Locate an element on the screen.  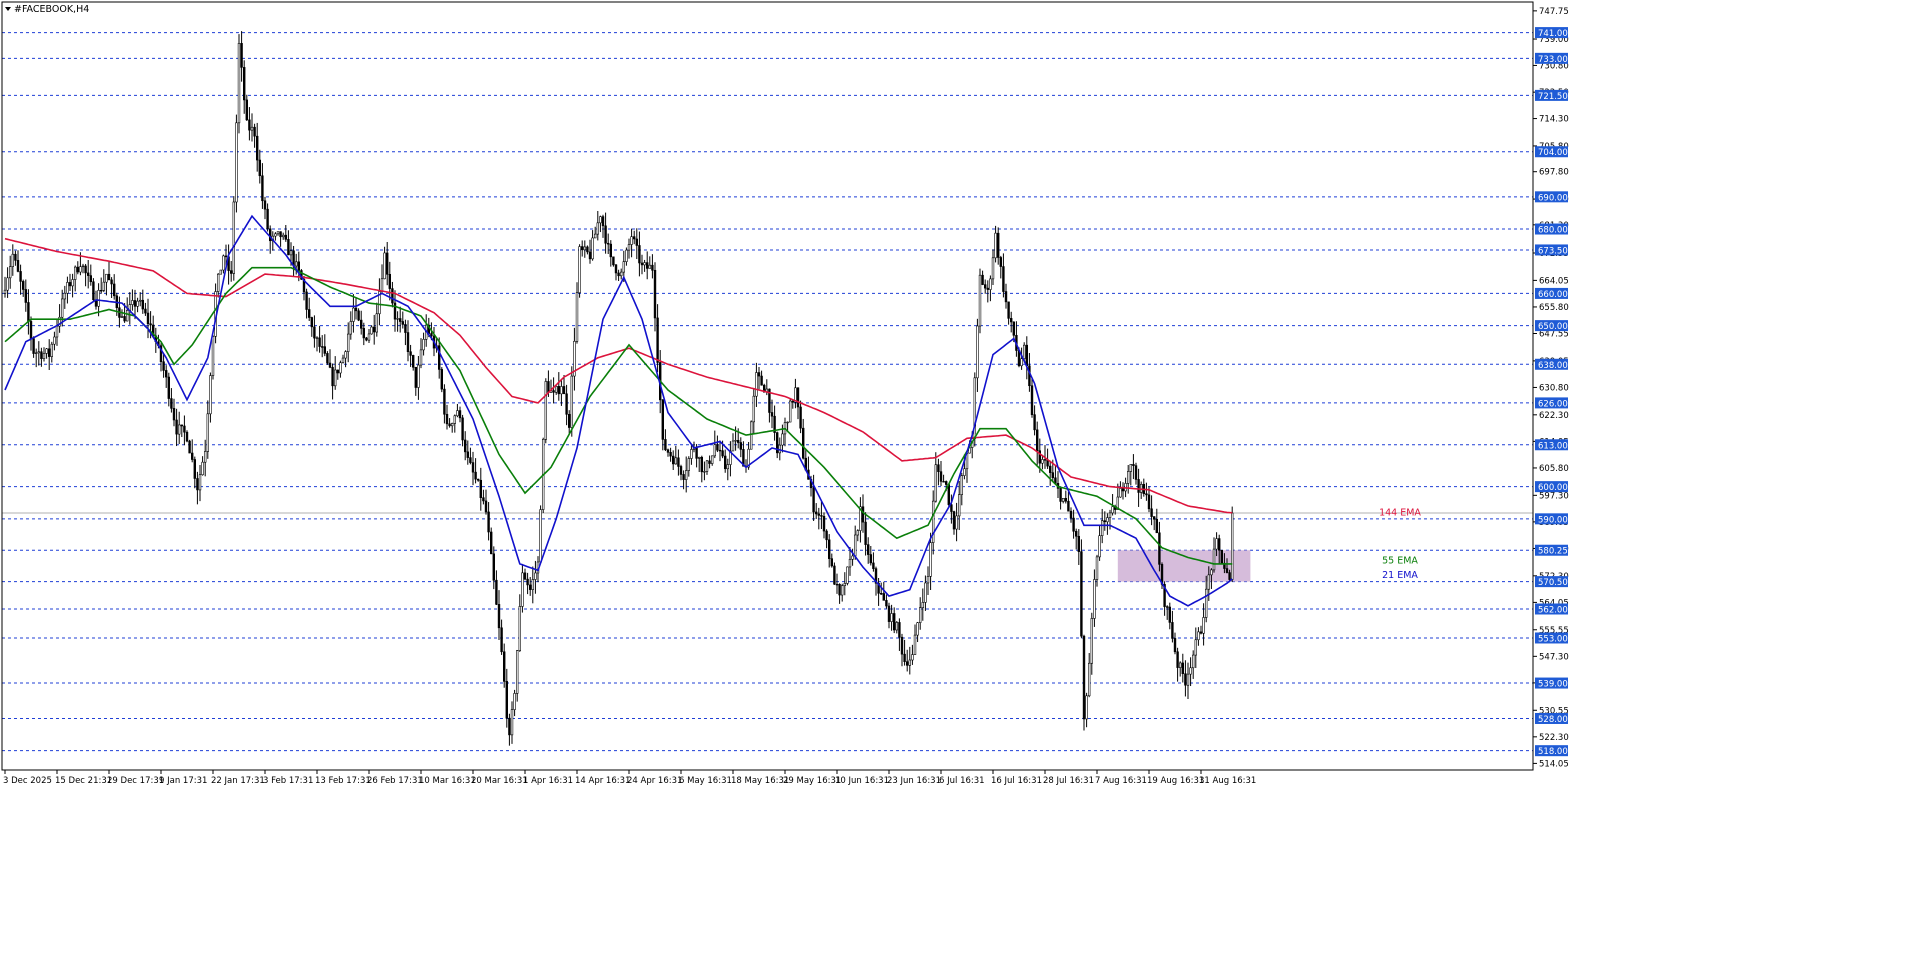
time-tick-label: 26 Feb 17:31 is located at coordinates (395, 781).